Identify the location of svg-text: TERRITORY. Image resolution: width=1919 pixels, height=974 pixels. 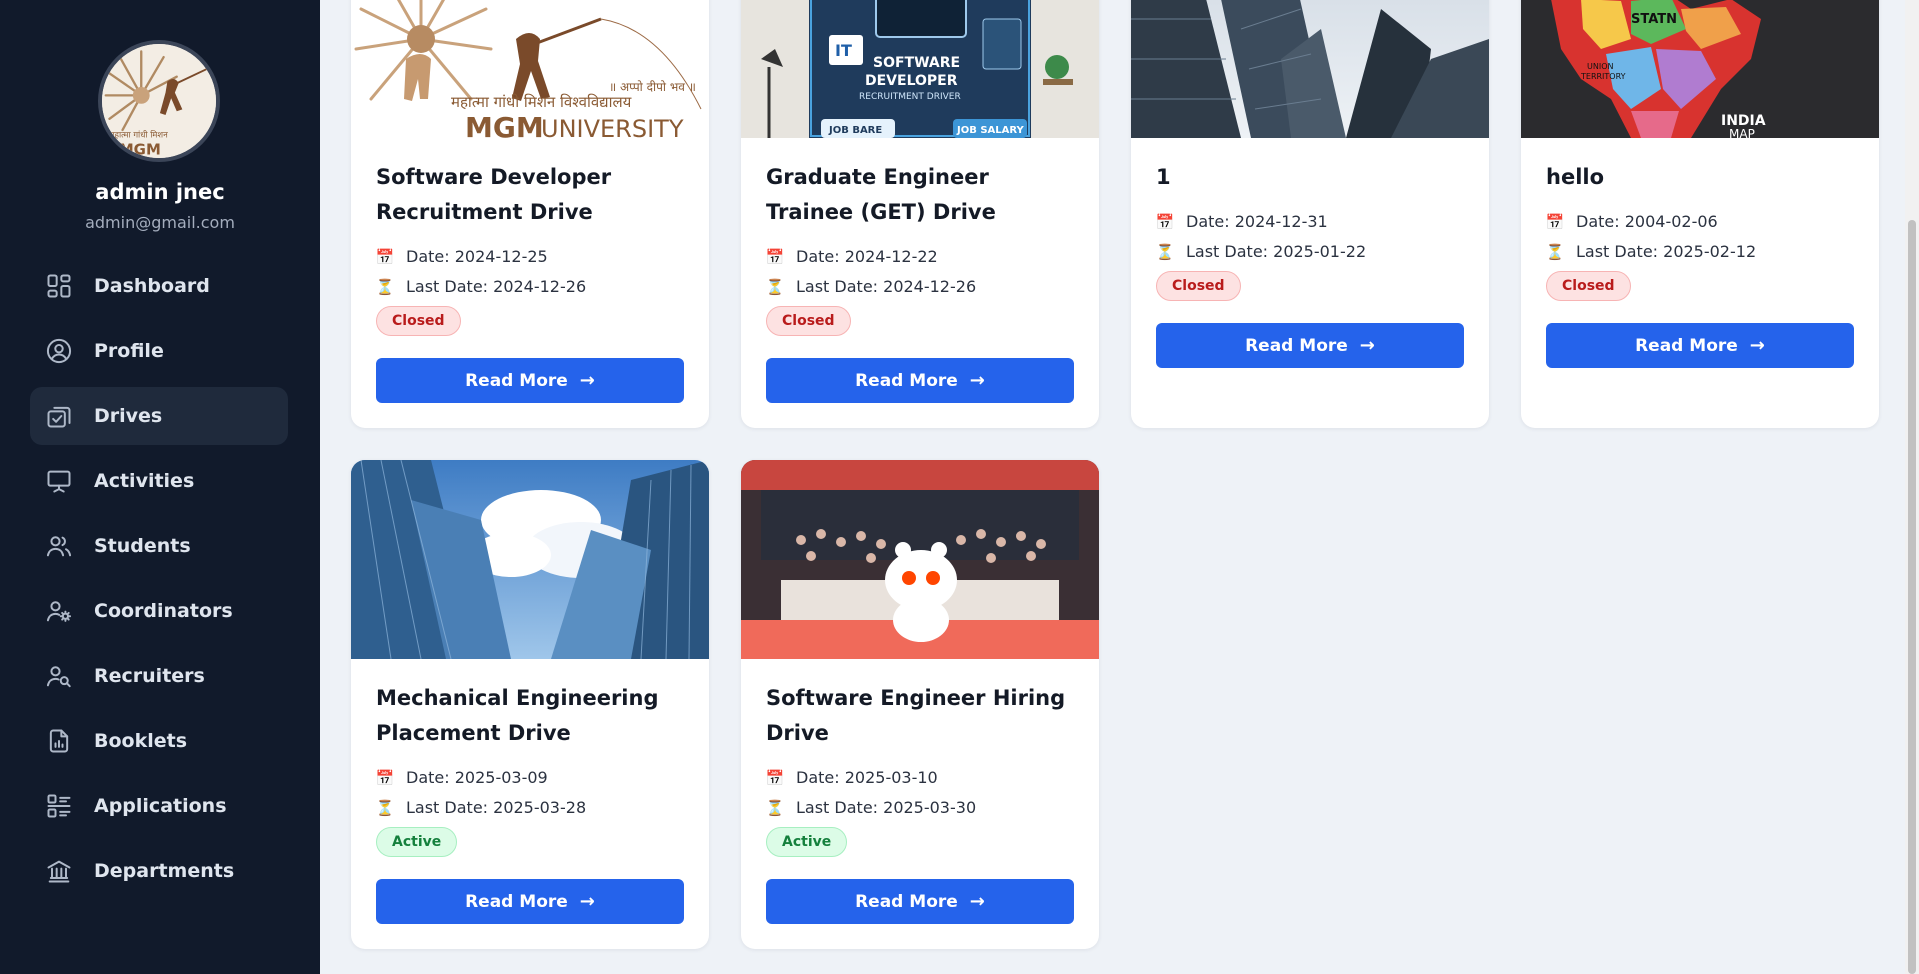
(1603, 76).